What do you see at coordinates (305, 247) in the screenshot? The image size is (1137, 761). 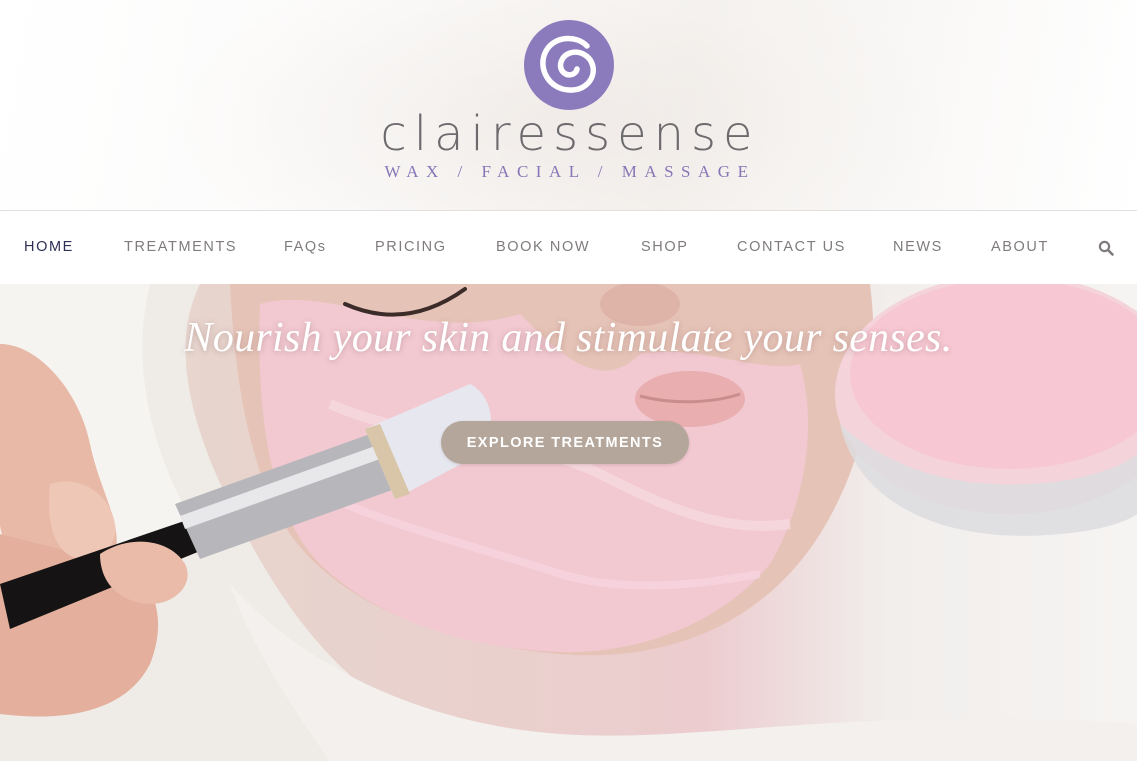 I see `nav-item-faqs: FAQs` at bounding box center [305, 247].